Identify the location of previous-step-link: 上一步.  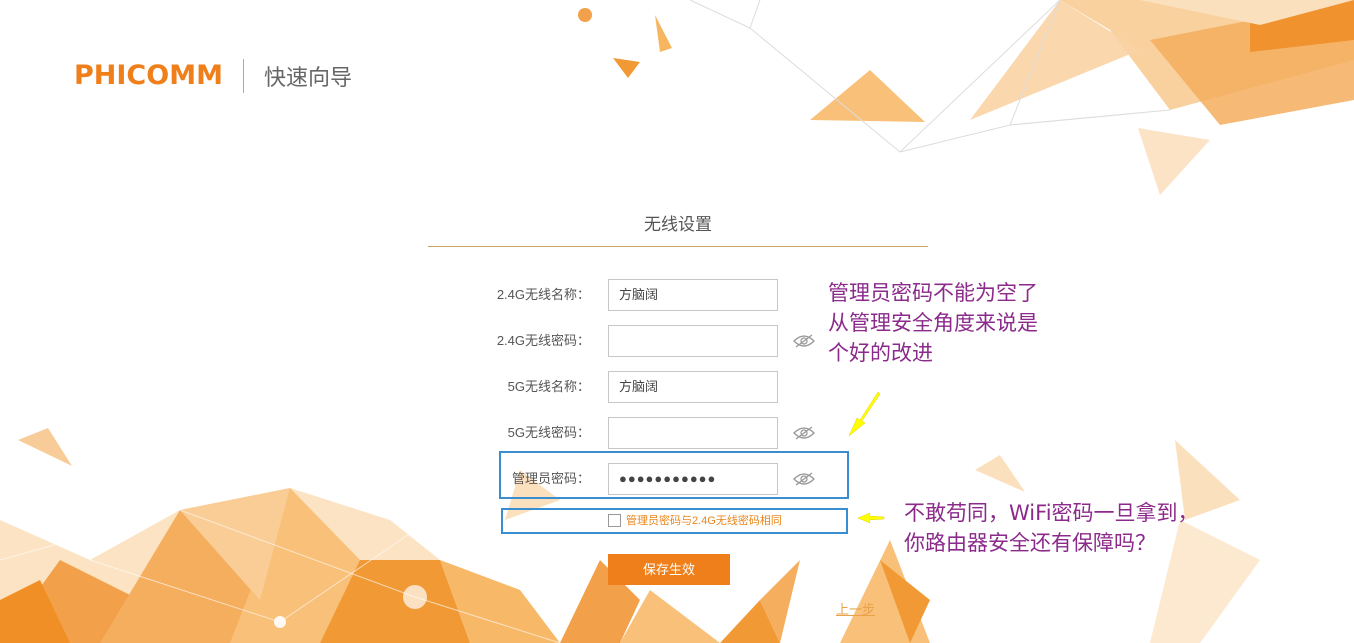
(855, 608).